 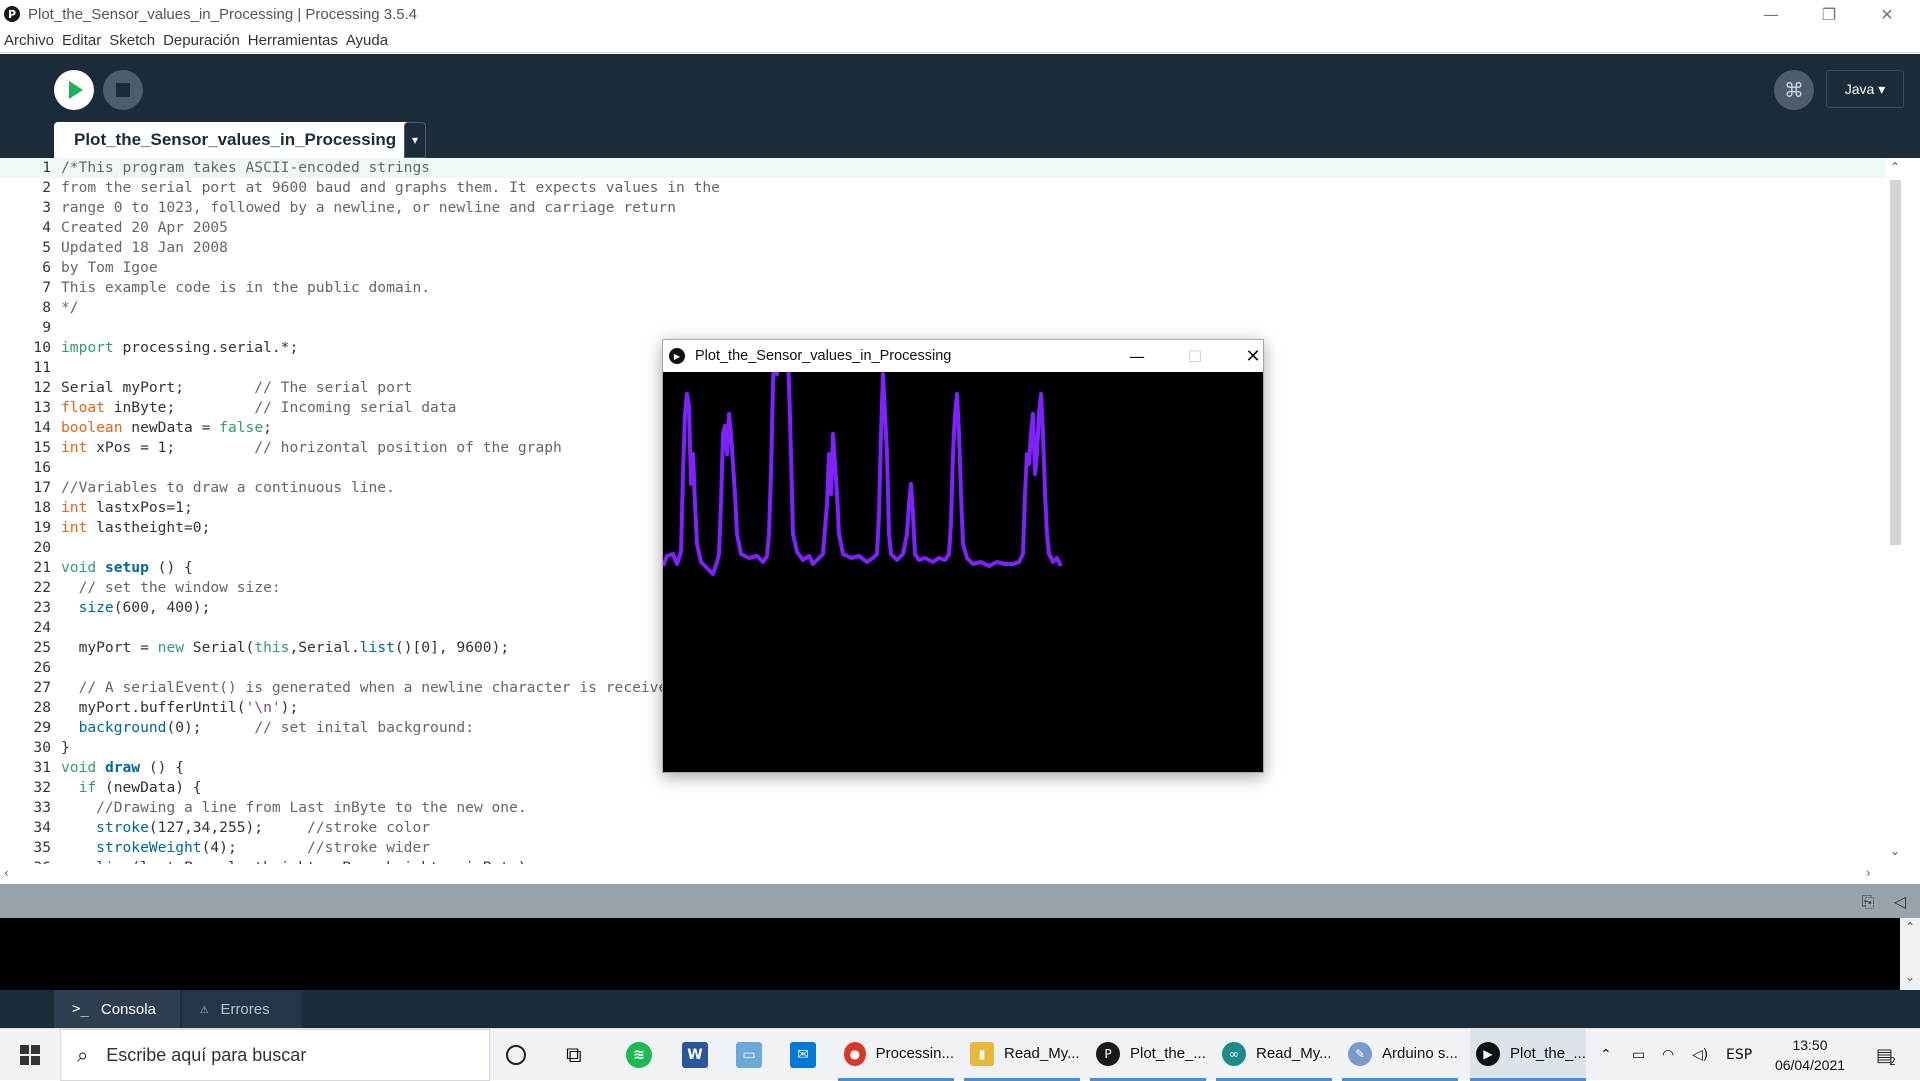 I want to click on volume-icon: ◁), so click(x=1700, y=1055).